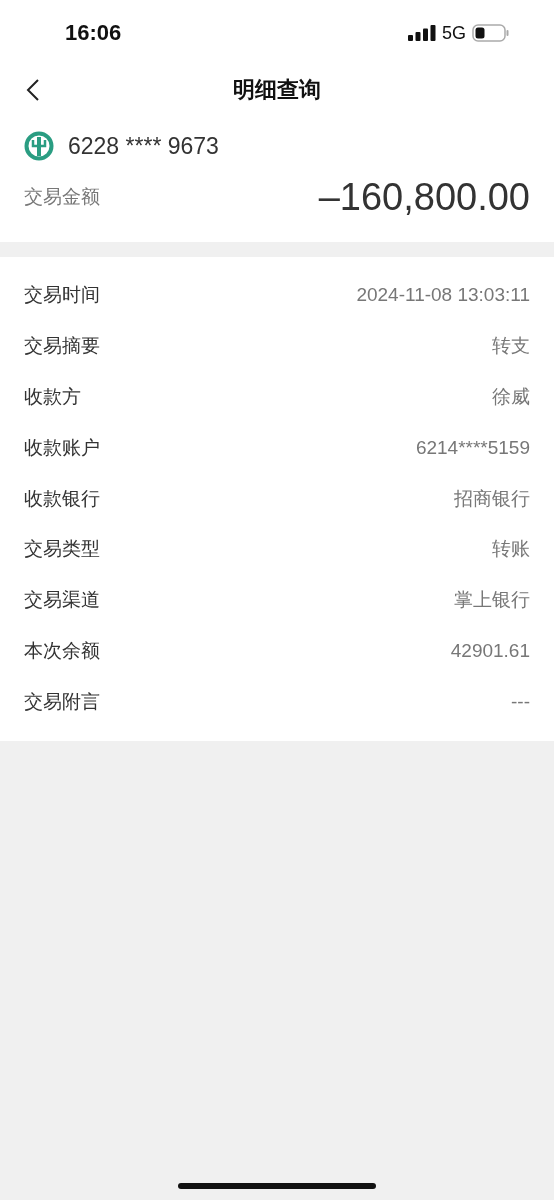 This screenshot has width=554, height=1200. Describe the element at coordinates (143, 146) in the screenshot. I see `account-number: 6228 **** 9673` at that location.